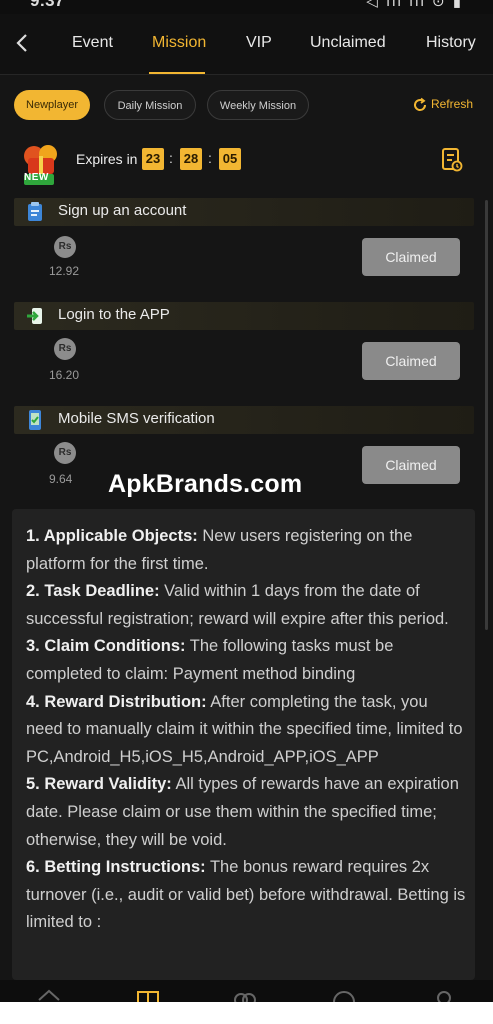  Describe the element at coordinates (36, 177) in the screenshot. I see `new-badge: NEW` at that location.